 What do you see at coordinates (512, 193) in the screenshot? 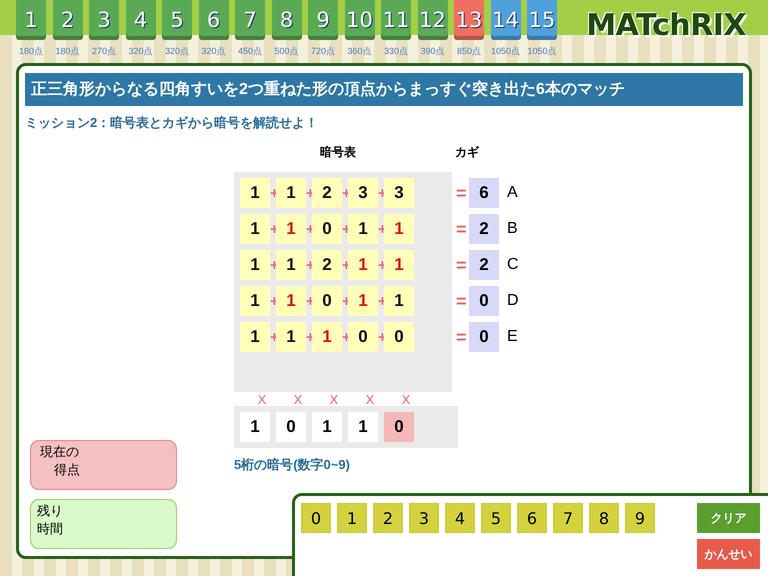
I see `row-letter: A` at bounding box center [512, 193].